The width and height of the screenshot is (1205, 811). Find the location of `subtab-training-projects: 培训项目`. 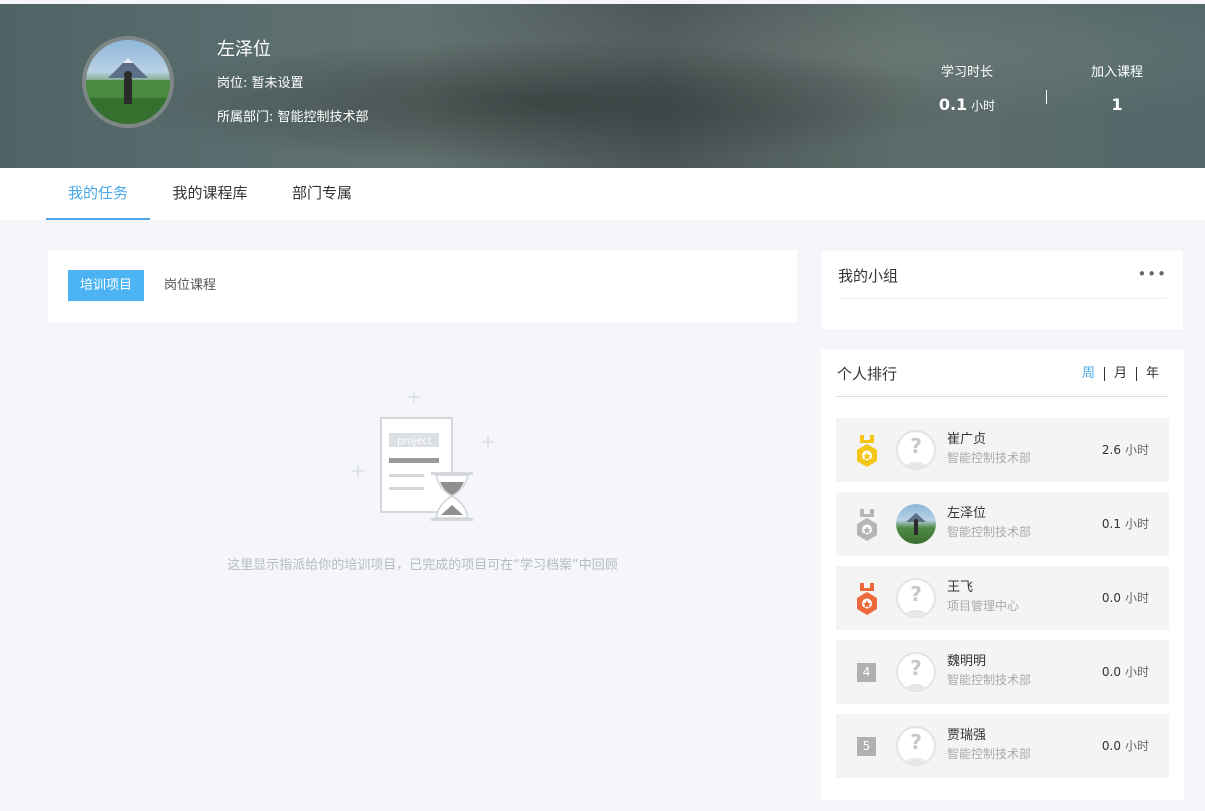

subtab-training-projects: 培训项目 is located at coordinates (106, 285).